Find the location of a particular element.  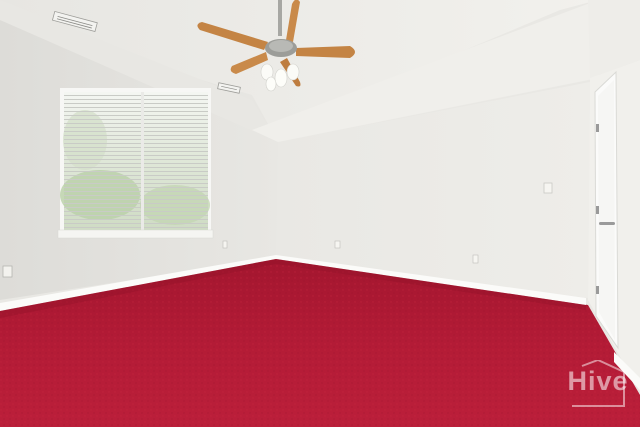

light-switch-plate is located at coordinates (548, 188).